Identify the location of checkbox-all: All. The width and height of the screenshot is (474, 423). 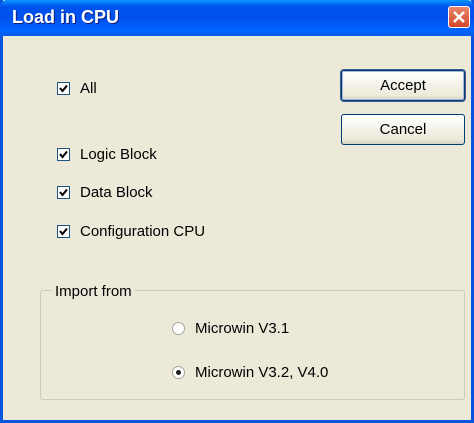
(77, 88).